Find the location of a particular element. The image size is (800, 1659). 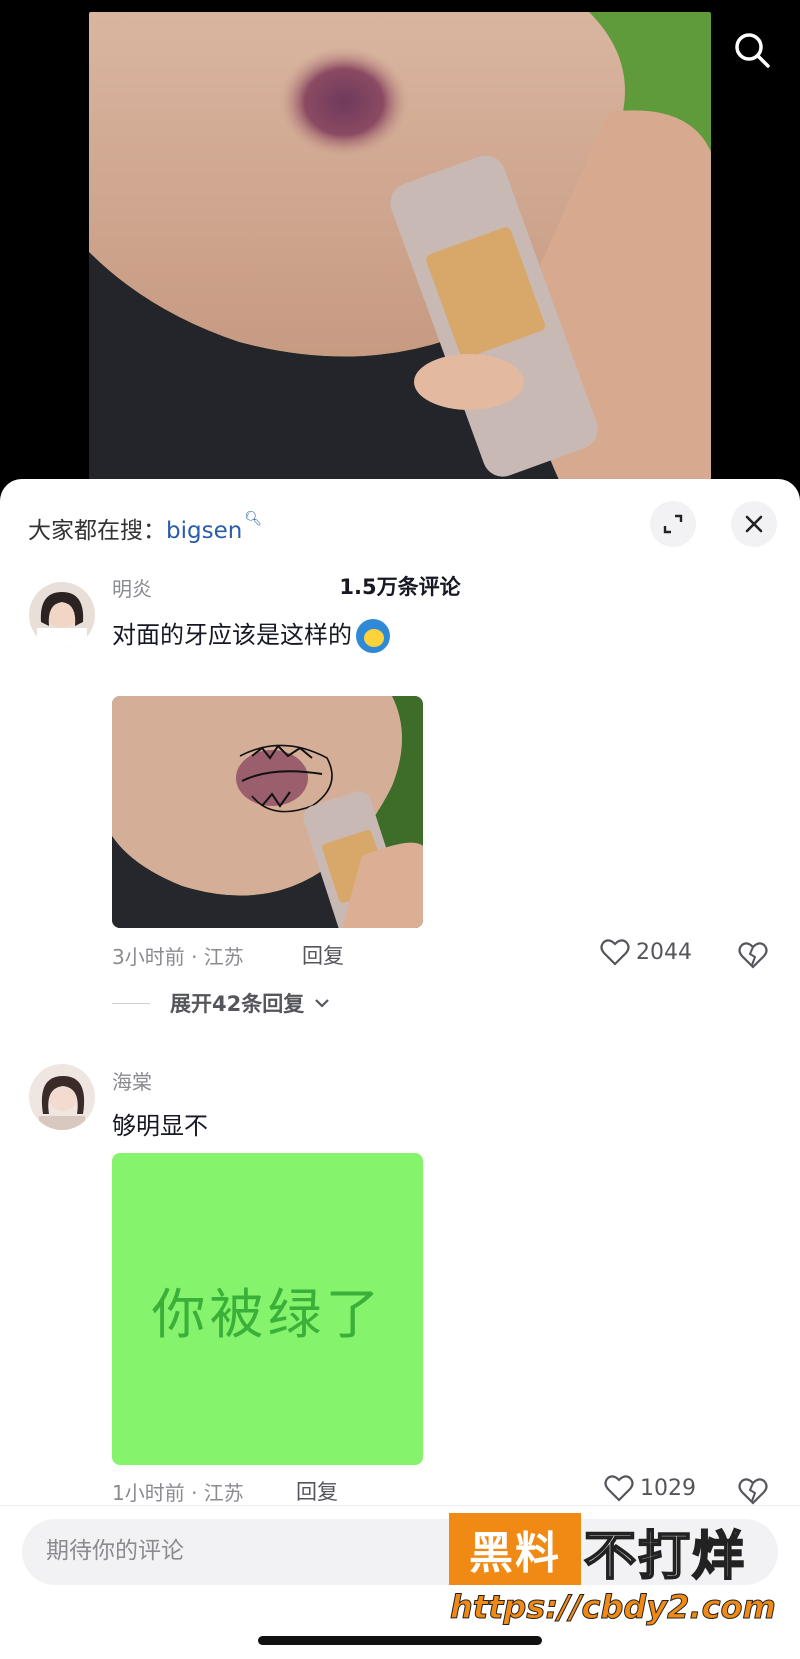

trending-prefix: 大家都在搜： is located at coordinates (97, 531).